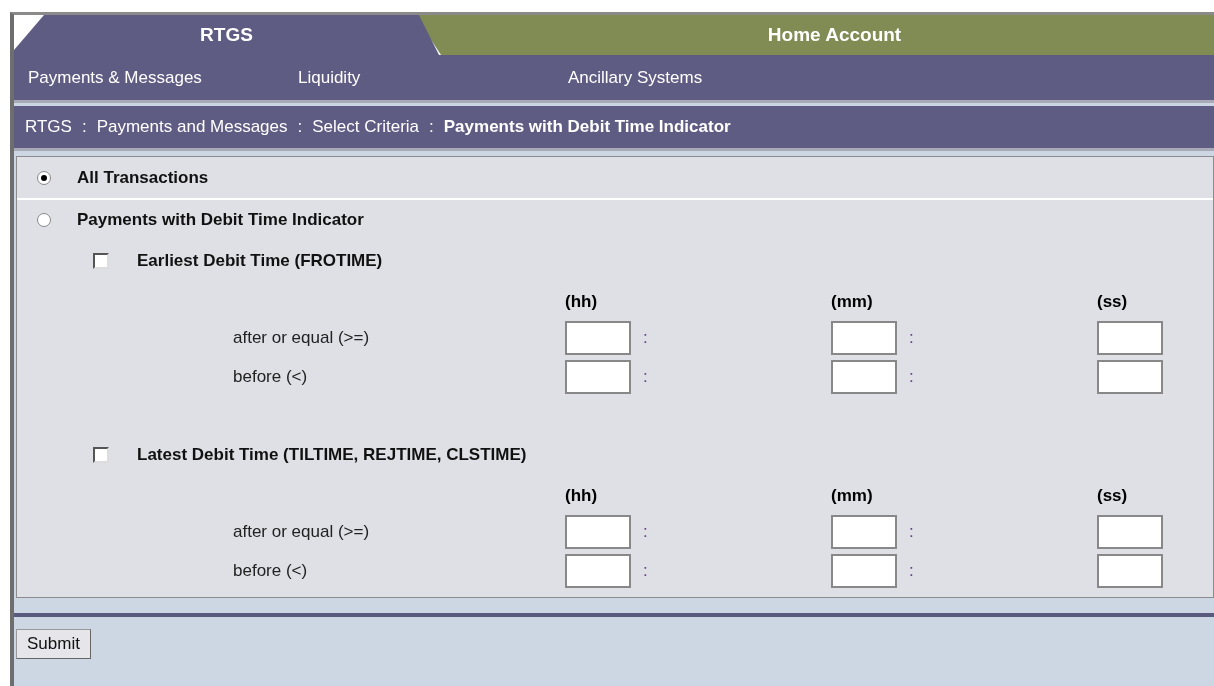  I want to click on tab: RTGS, so click(226, 35).